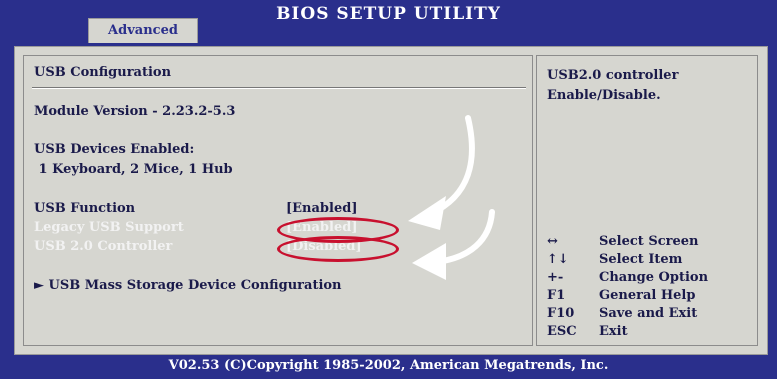  I want to click on arrow-to-legacy-icon, so click(451, 166).